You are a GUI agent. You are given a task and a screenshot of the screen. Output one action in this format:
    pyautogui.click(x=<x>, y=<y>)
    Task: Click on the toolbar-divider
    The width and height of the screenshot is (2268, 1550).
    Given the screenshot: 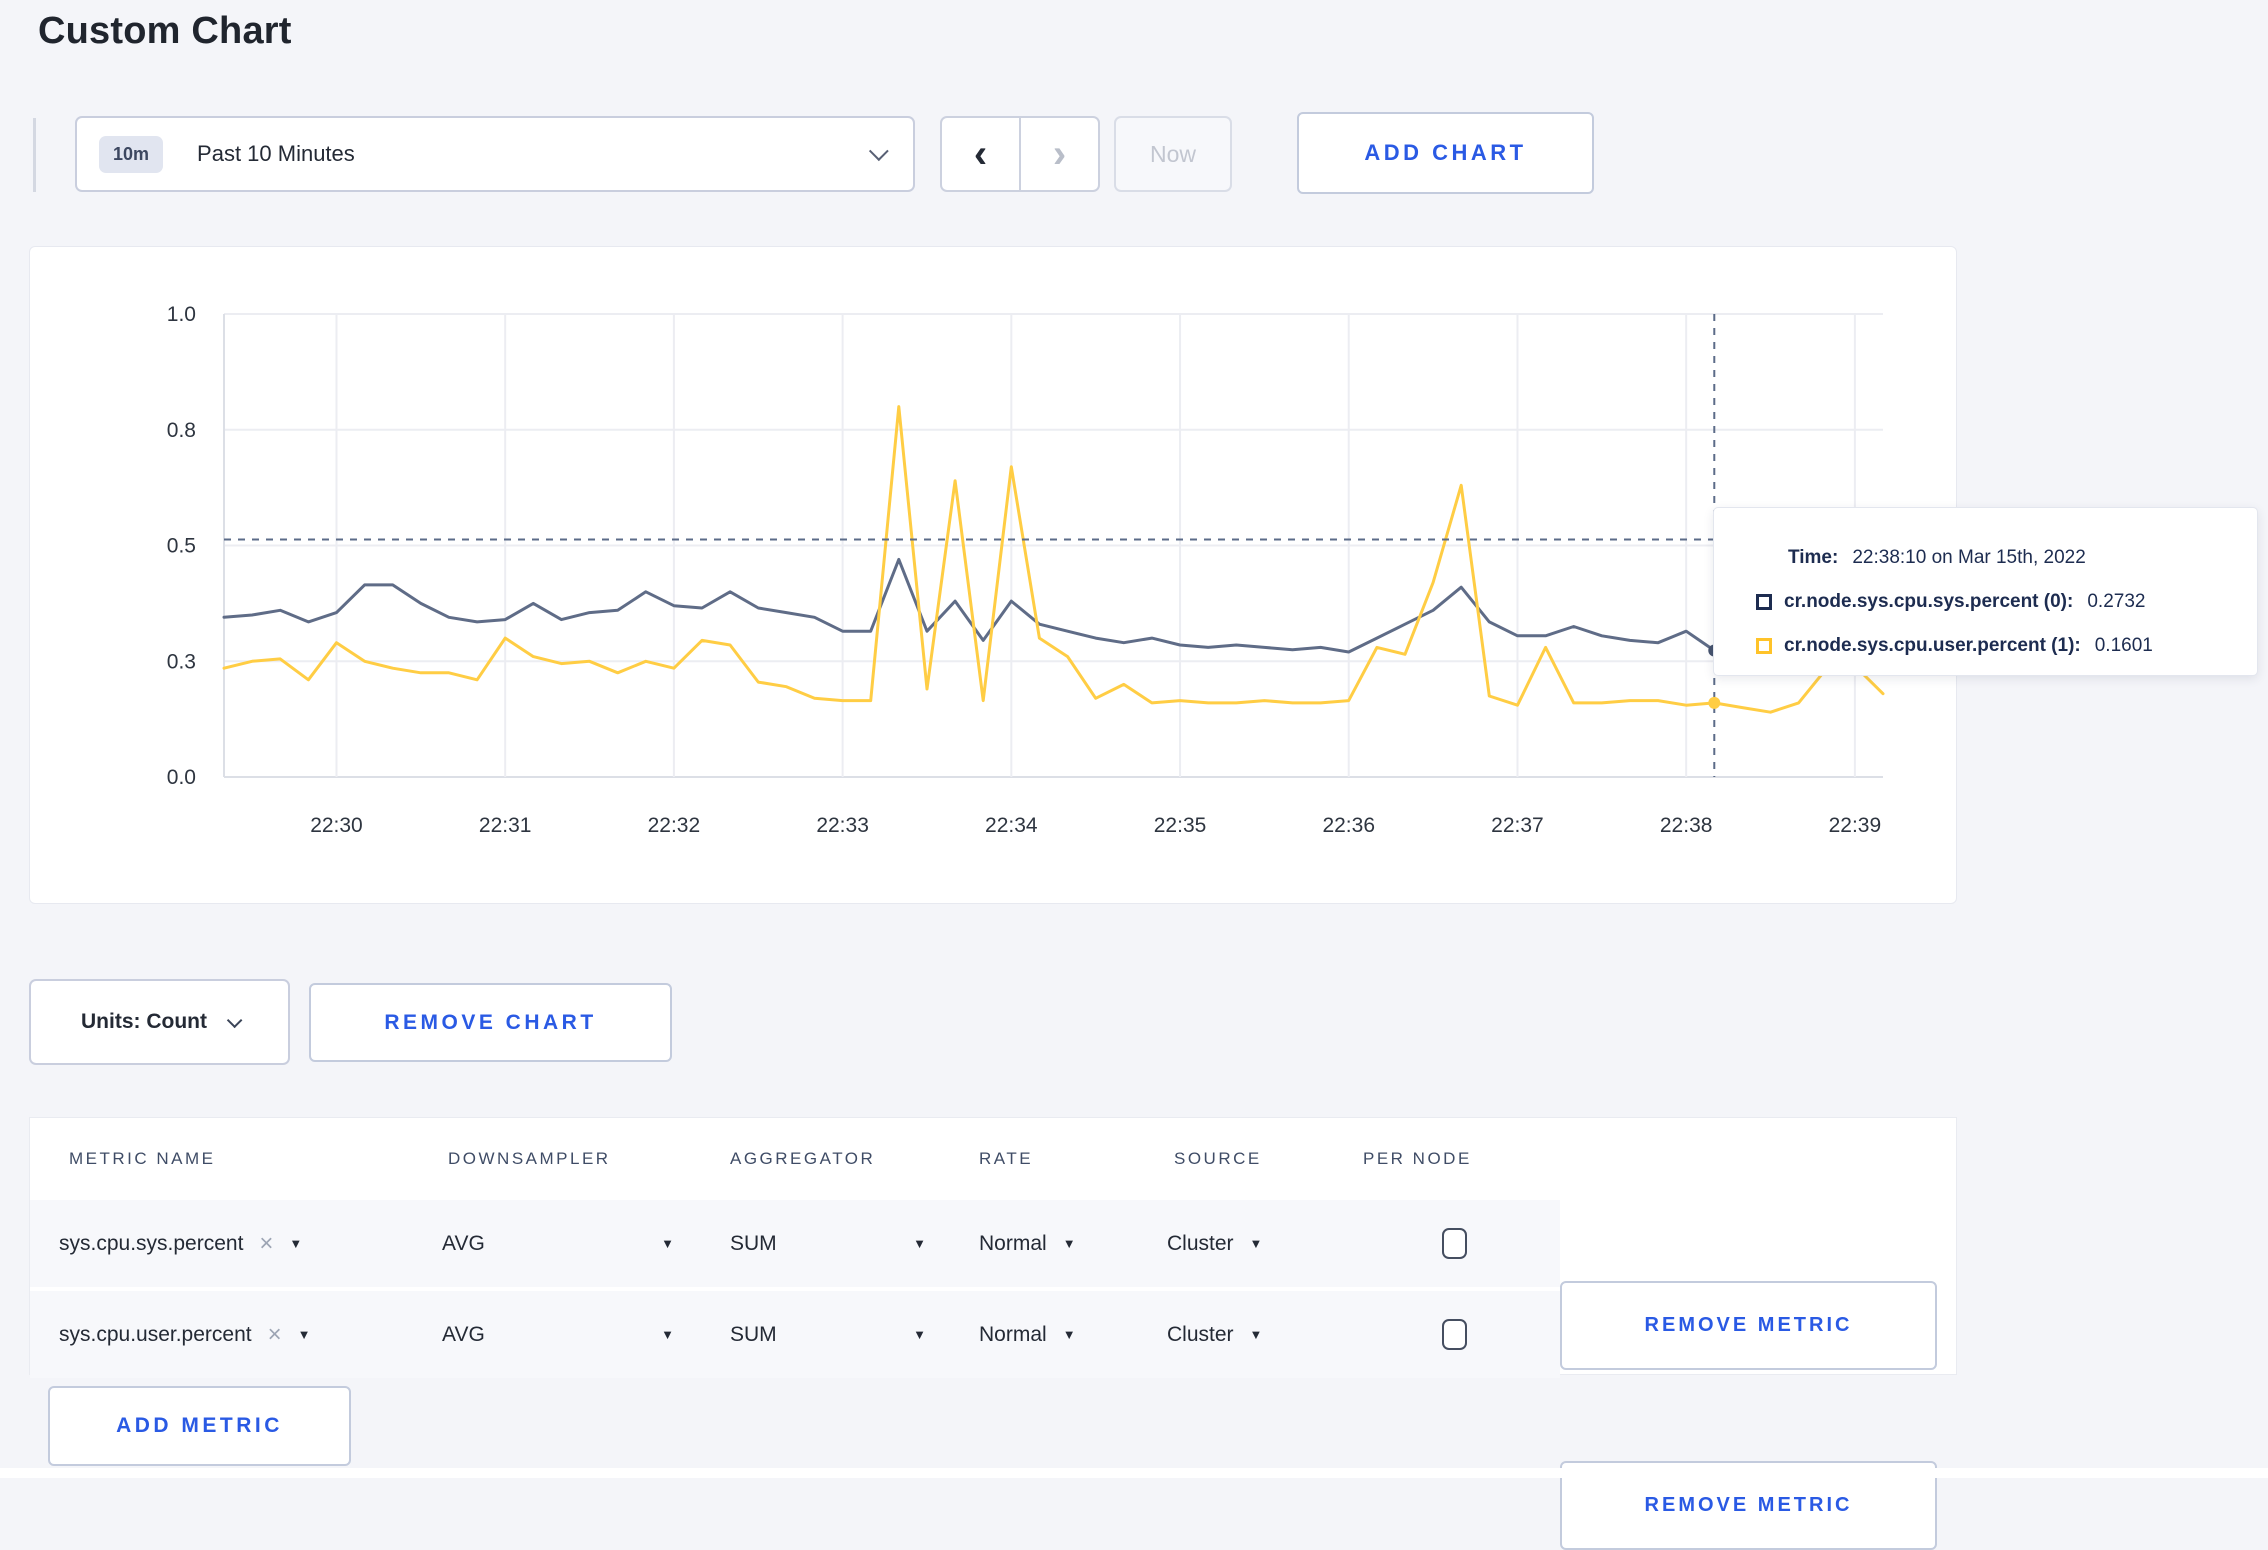 What is the action you would take?
    pyautogui.click(x=34, y=155)
    